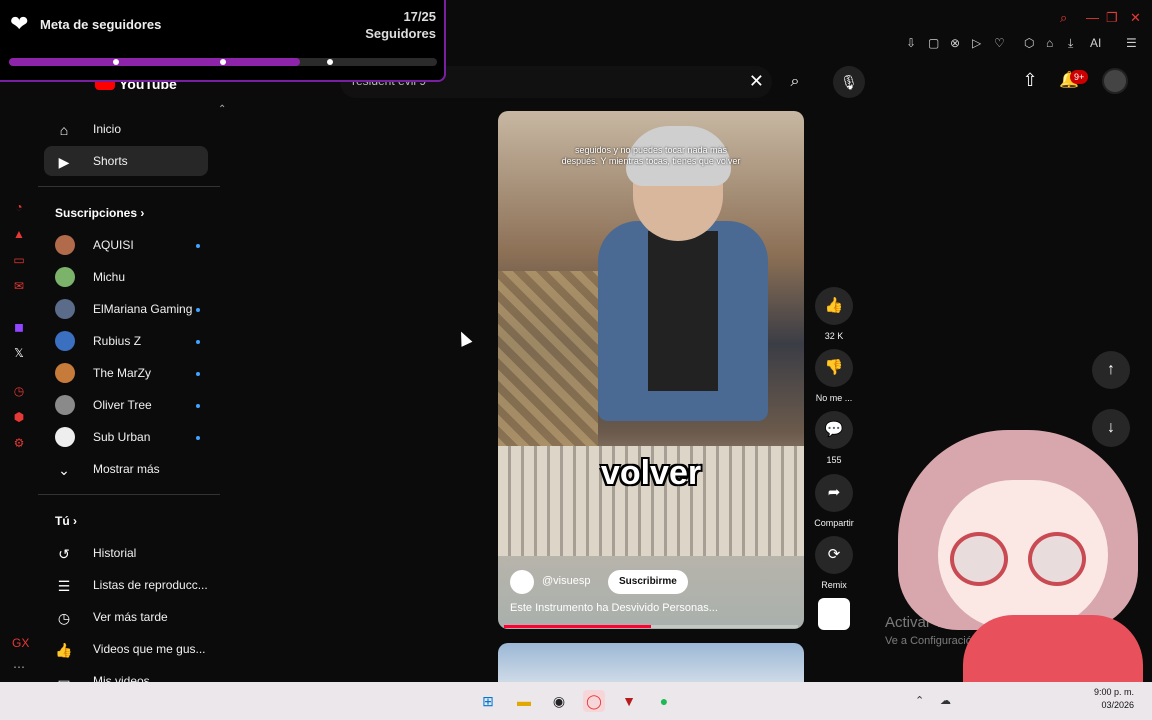 The image size is (1152, 720). What do you see at coordinates (1057, 559) in the screenshot?
I see `avatar-glasses-right` at bounding box center [1057, 559].